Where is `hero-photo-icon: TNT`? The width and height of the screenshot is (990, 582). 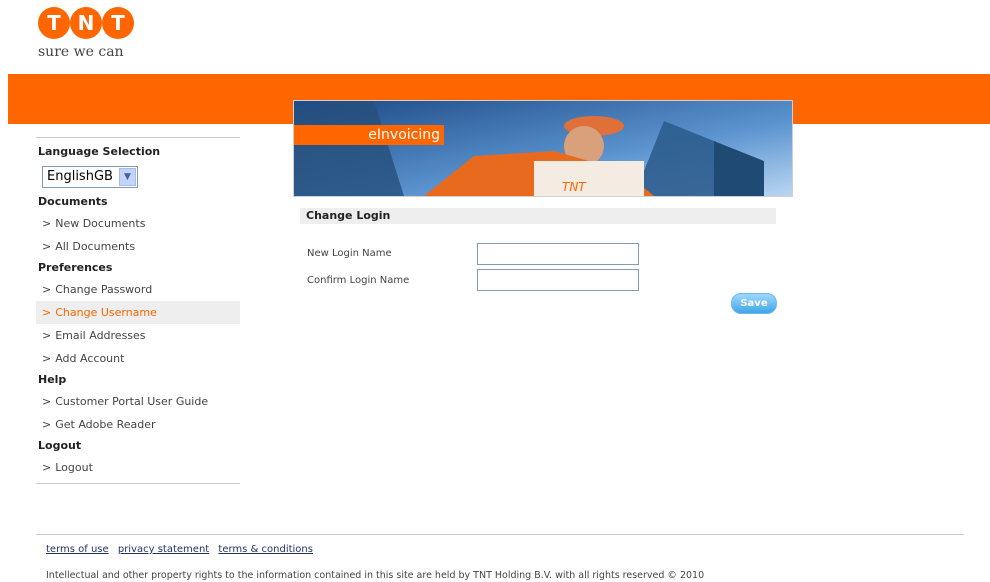 hero-photo-icon: TNT is located at coordinates (543, 148).